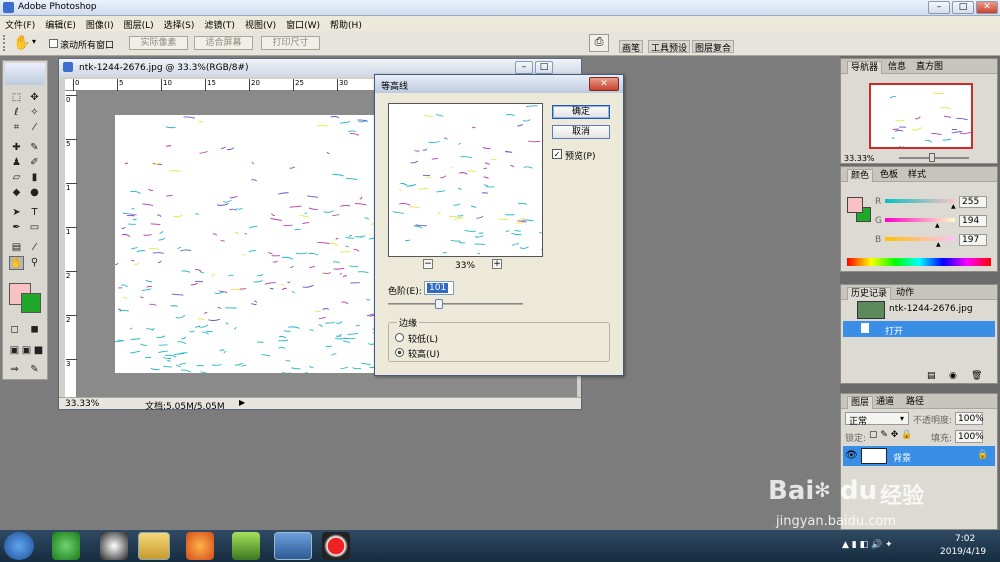 The width and height of the screenshot is (1000, 562). Describe the element at coordinates (963, 7) in the screenshot. I see `maximize-button: □` at that location.